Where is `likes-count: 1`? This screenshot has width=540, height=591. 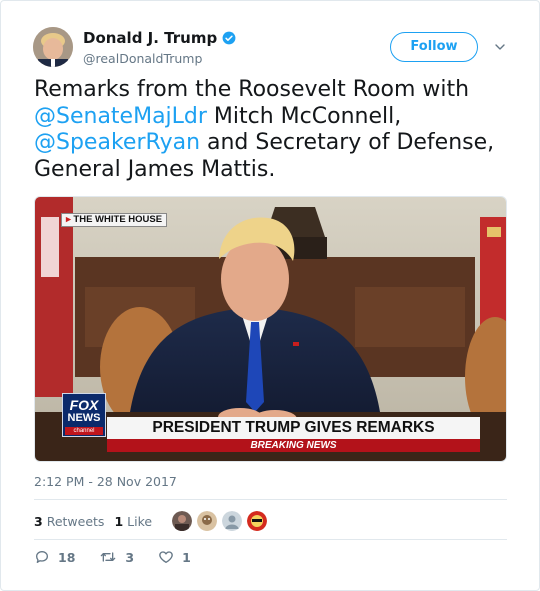 likes-count: 1 is located at coordinates (119, 521).